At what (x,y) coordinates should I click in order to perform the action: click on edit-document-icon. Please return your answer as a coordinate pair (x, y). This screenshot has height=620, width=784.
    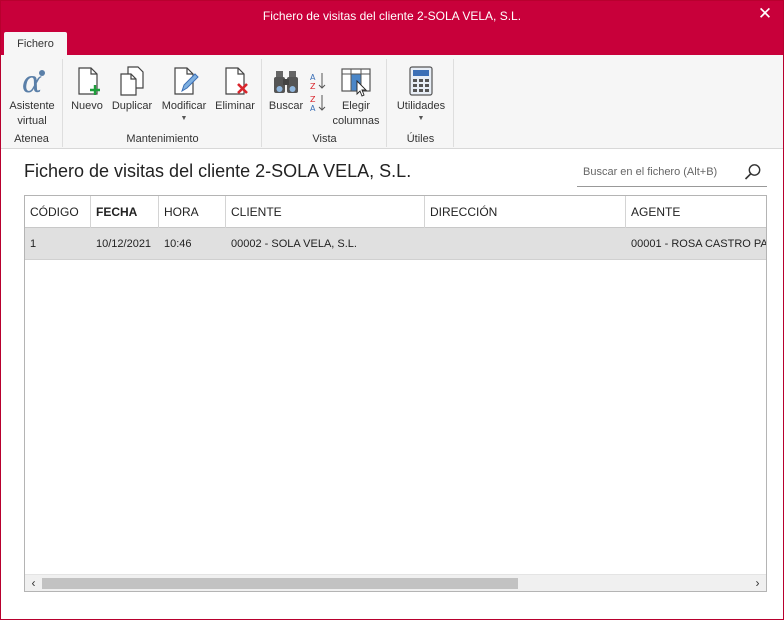
    Looking at the image, I should click on (186, 81).